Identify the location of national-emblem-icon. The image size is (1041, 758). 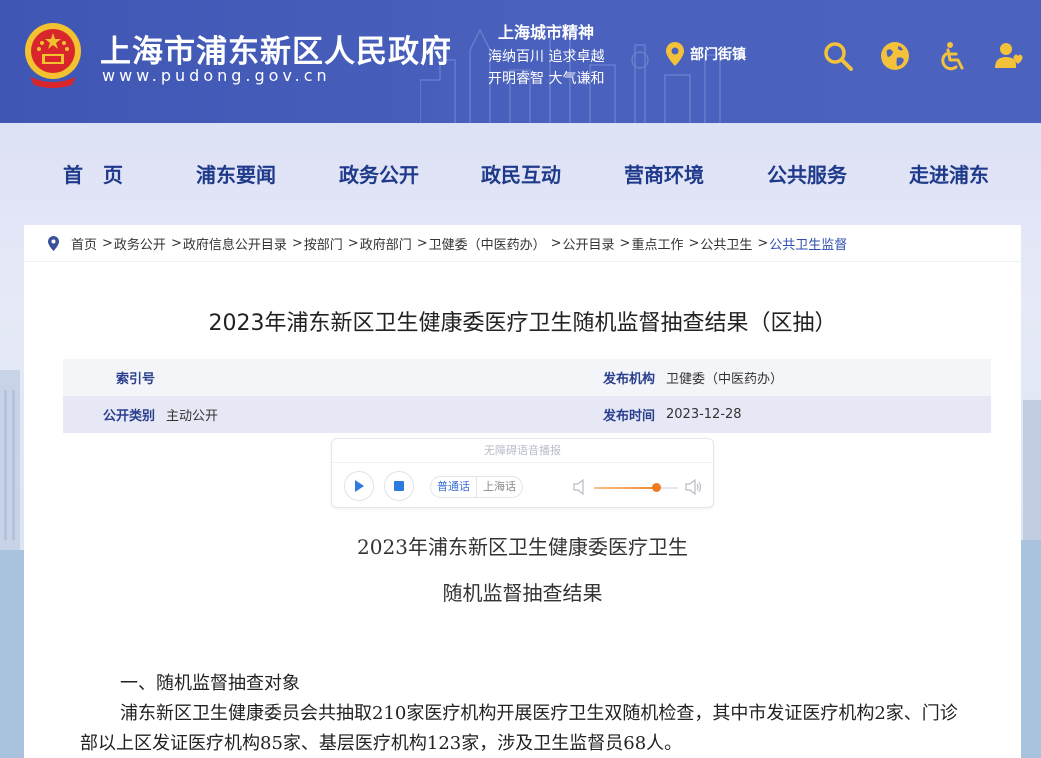
(53, 55).